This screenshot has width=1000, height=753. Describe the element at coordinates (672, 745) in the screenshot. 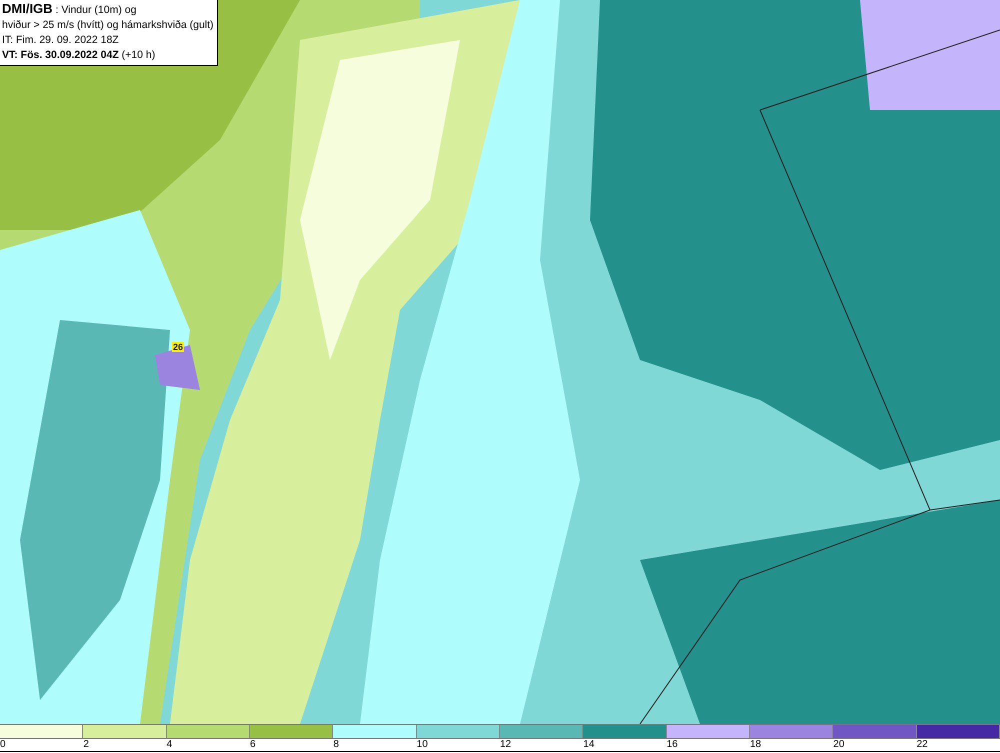

I see `legend-label: 16` at that location.